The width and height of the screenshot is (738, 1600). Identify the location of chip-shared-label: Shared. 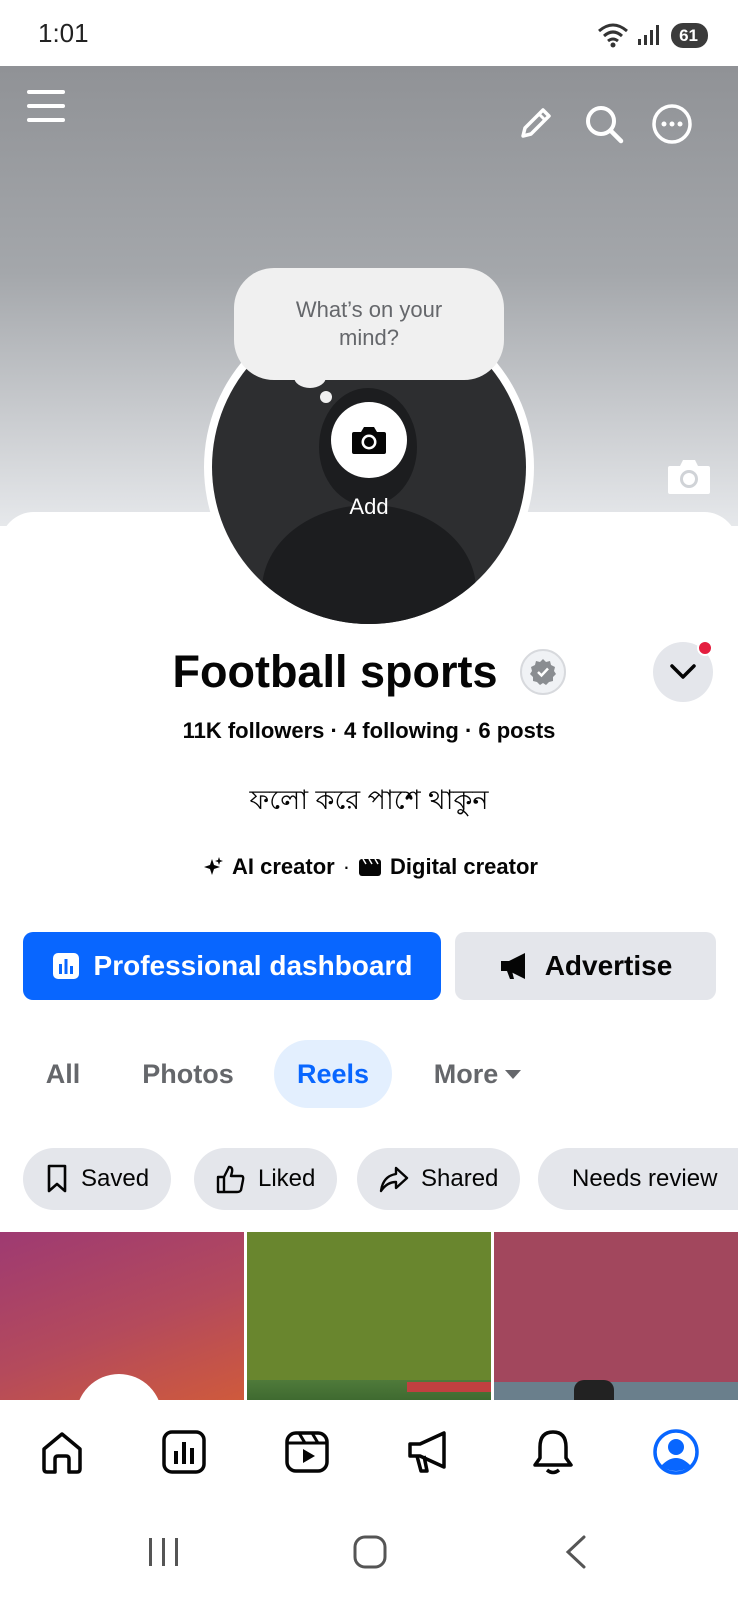
(460, 1178).